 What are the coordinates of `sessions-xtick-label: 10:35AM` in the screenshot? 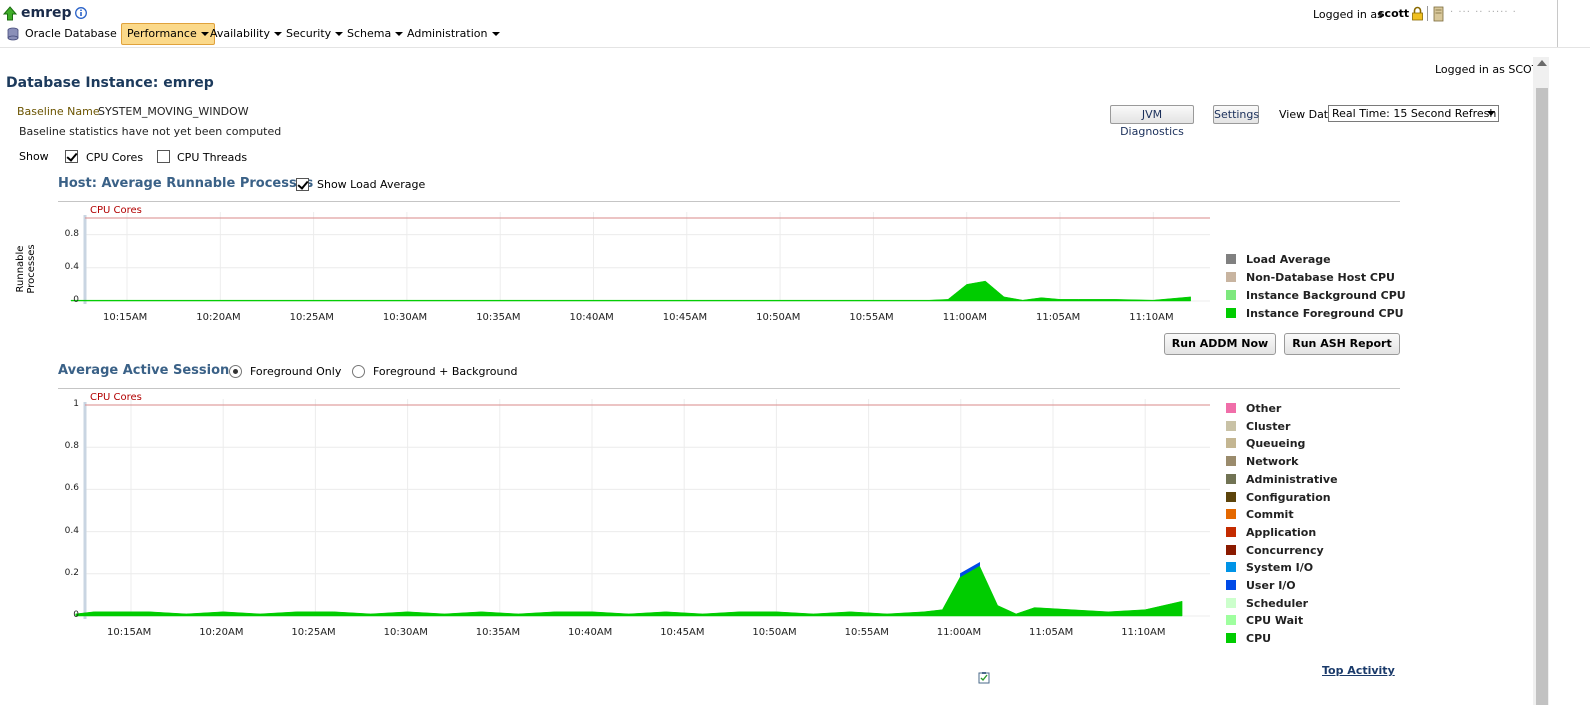 It's located at (498, 632).